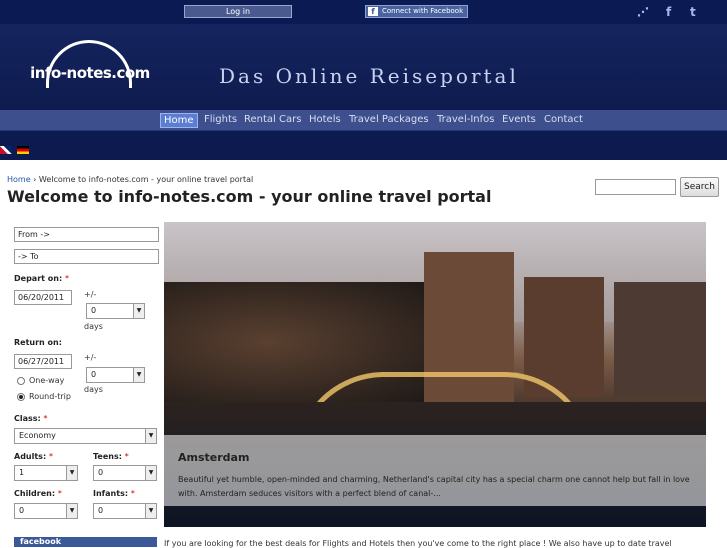 The width and height of the screenshot is (727, 548). Describe the element at coordinates (179, 120) in the screenshot. I see `nav-home: Home` at that location.